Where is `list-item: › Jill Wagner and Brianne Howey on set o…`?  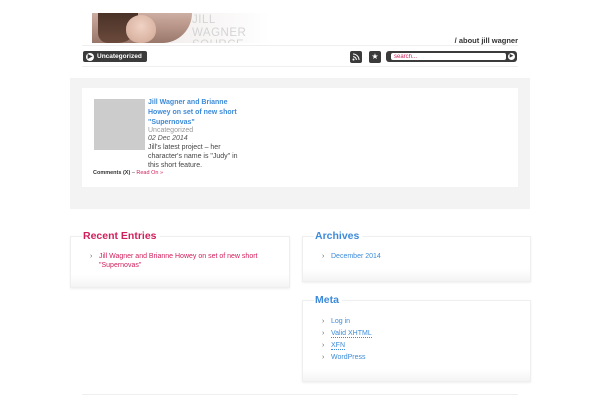
list-item: › Jill Wagner and Brianne Howey on set o… is located at coordinates (180, 261).